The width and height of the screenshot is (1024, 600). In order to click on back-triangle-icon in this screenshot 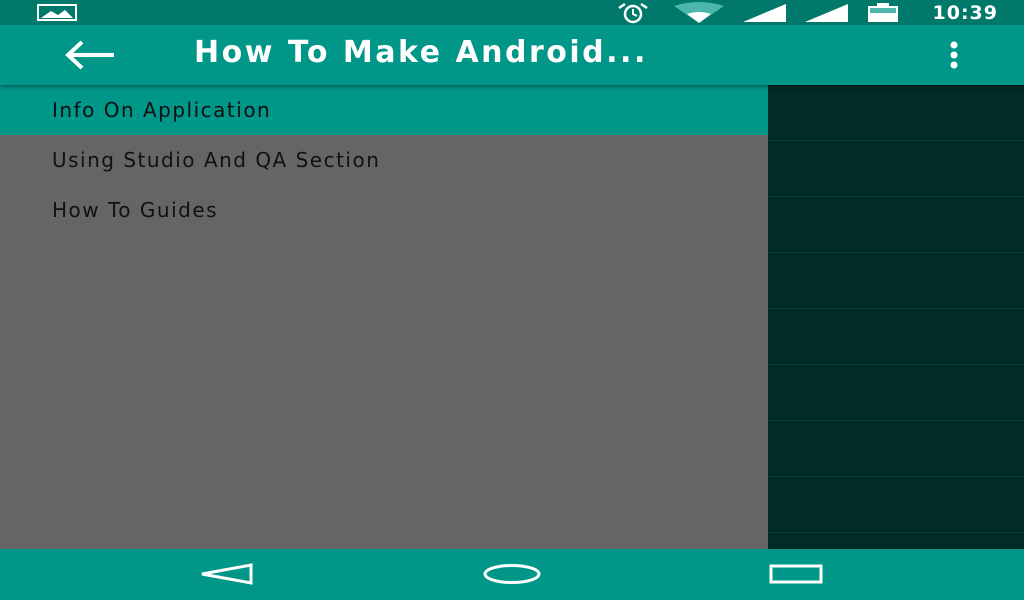, I will do `click(227, 576)`.